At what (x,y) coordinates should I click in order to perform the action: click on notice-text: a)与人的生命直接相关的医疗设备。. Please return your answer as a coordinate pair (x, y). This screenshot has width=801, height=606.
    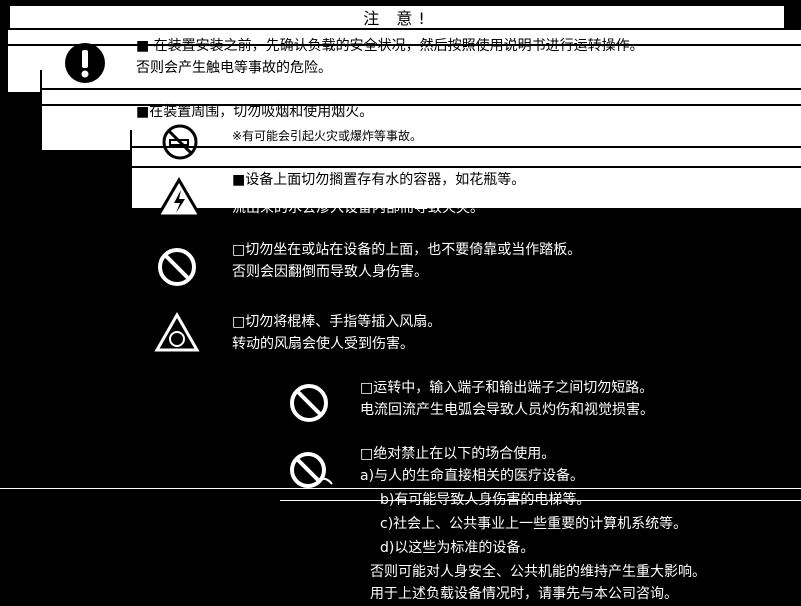
    Looking at the image, I should click on (472, 476).